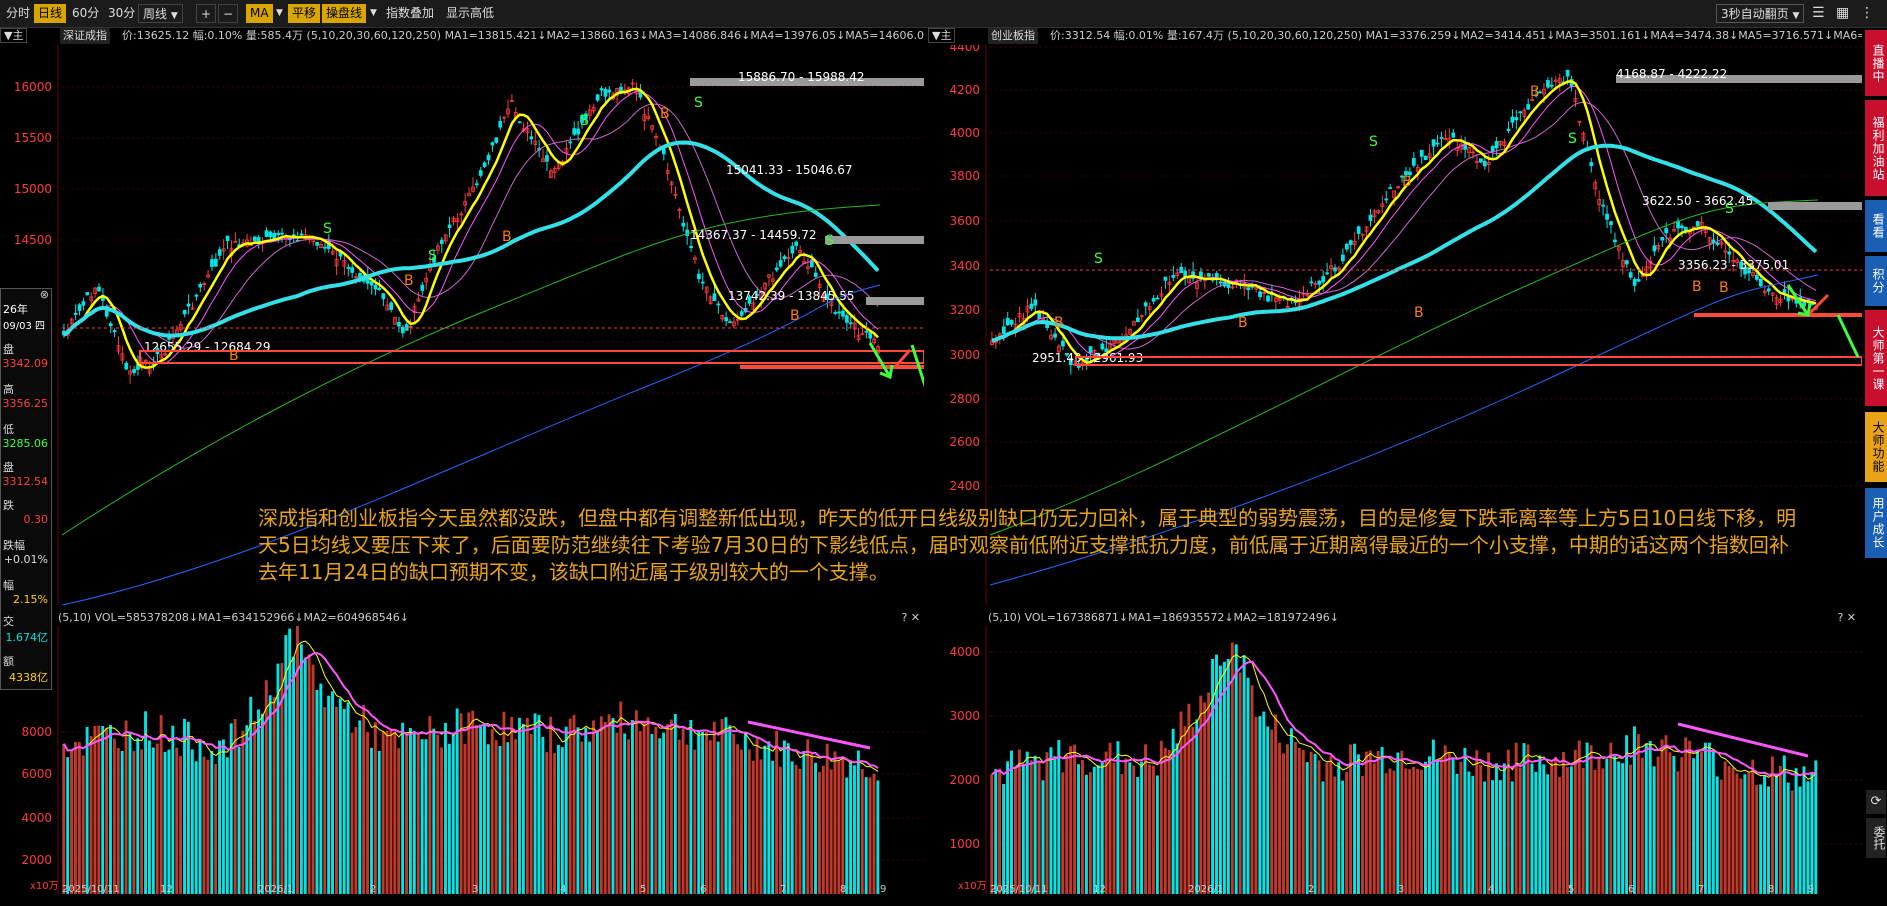 This screenshot has width=1887, height=906. Describe the element at coordinates (1876, 148) in the screenshot. I see `side-tab-1: 福利加油站` at that location.